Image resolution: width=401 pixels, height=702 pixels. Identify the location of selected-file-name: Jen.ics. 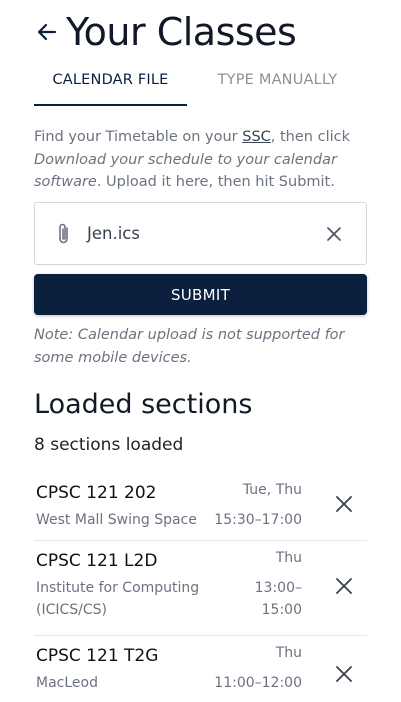
(113, 233).